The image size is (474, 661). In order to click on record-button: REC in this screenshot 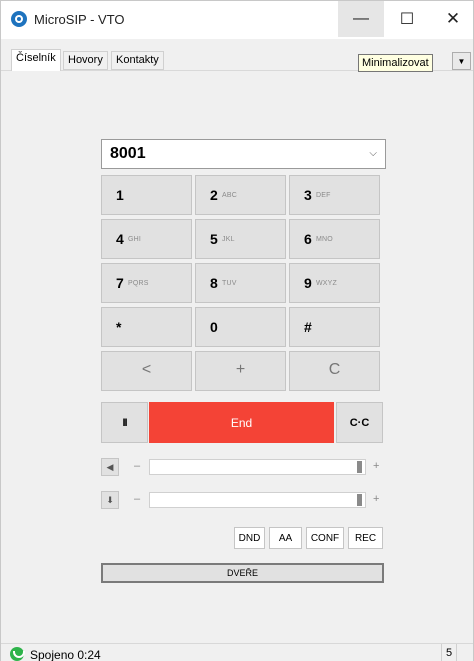, I will do `click(365, 538)`.